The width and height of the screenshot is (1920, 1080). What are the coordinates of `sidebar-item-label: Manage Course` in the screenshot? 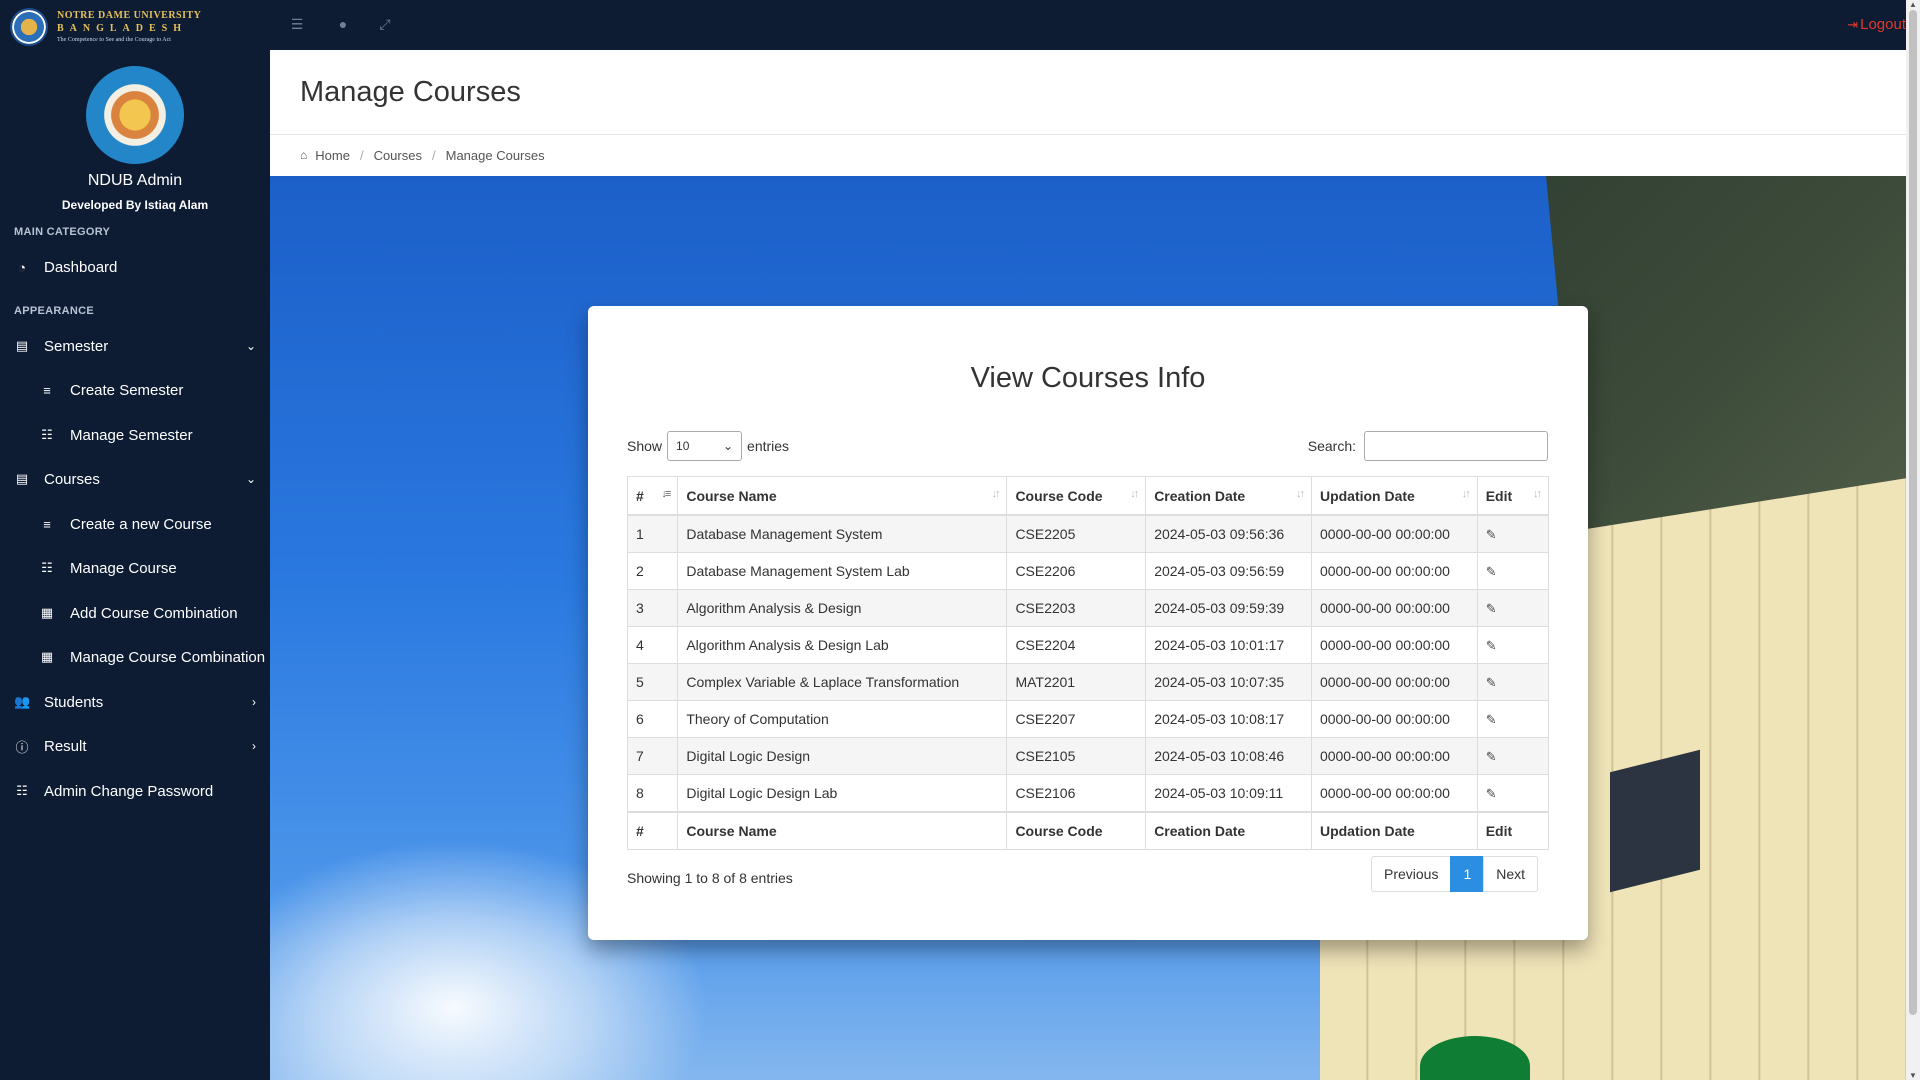 It's located at (123, 568).